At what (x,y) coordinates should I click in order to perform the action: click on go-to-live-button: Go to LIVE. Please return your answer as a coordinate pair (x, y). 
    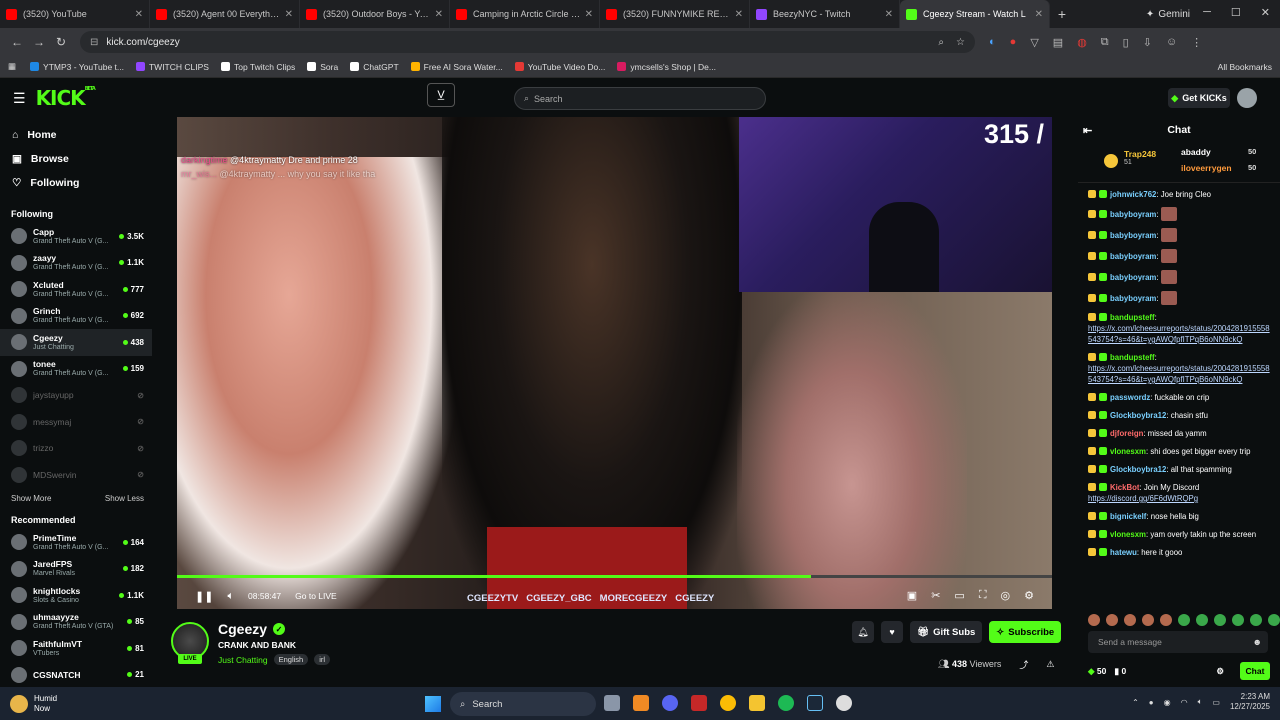
    Looking at the image, I should click on (316, 596).